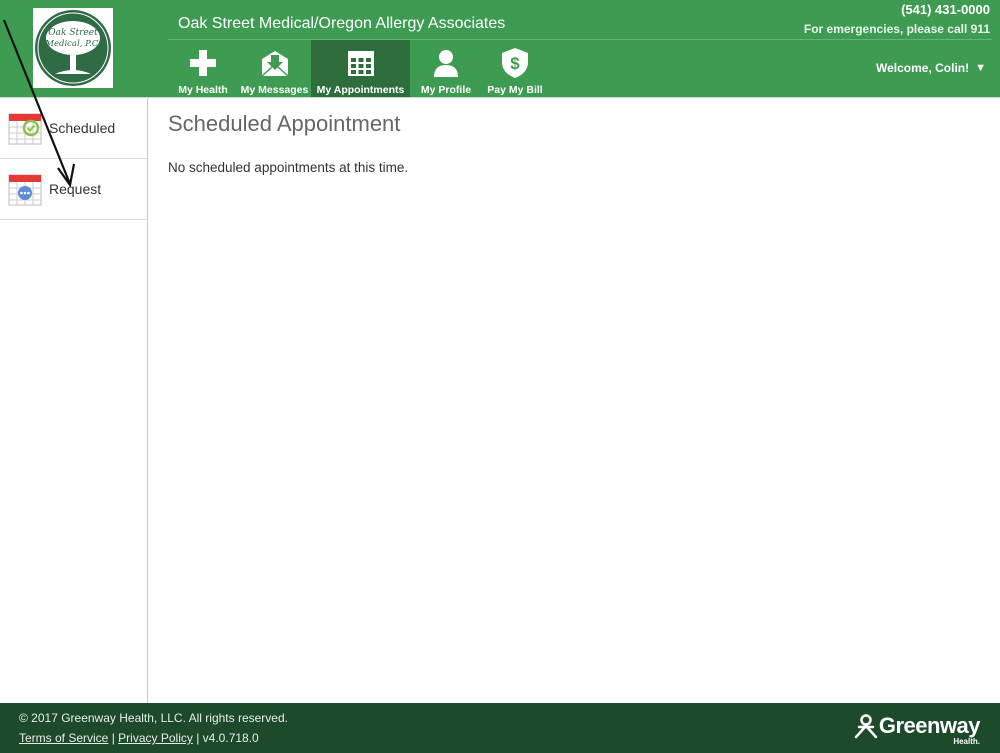 The width and height of the screenshot is (1000, 753). What do you see at coordinates (360, 90) in the screenshot?
I see `nav-label: My Appointments` at bounding box center [360, 90].